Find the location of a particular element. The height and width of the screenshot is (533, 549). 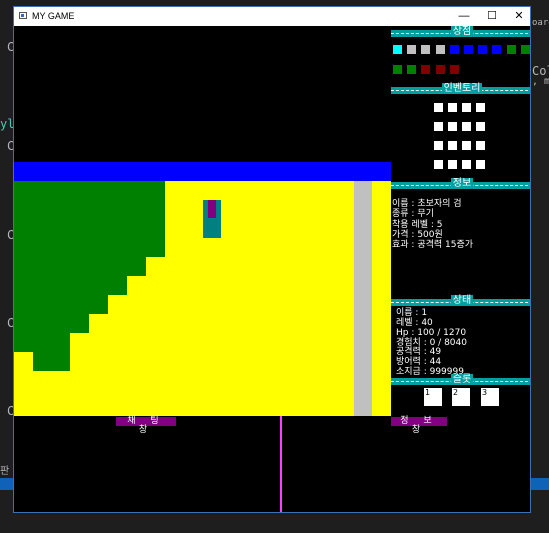

info-header: 정보 is located at coordinates (460, 183).